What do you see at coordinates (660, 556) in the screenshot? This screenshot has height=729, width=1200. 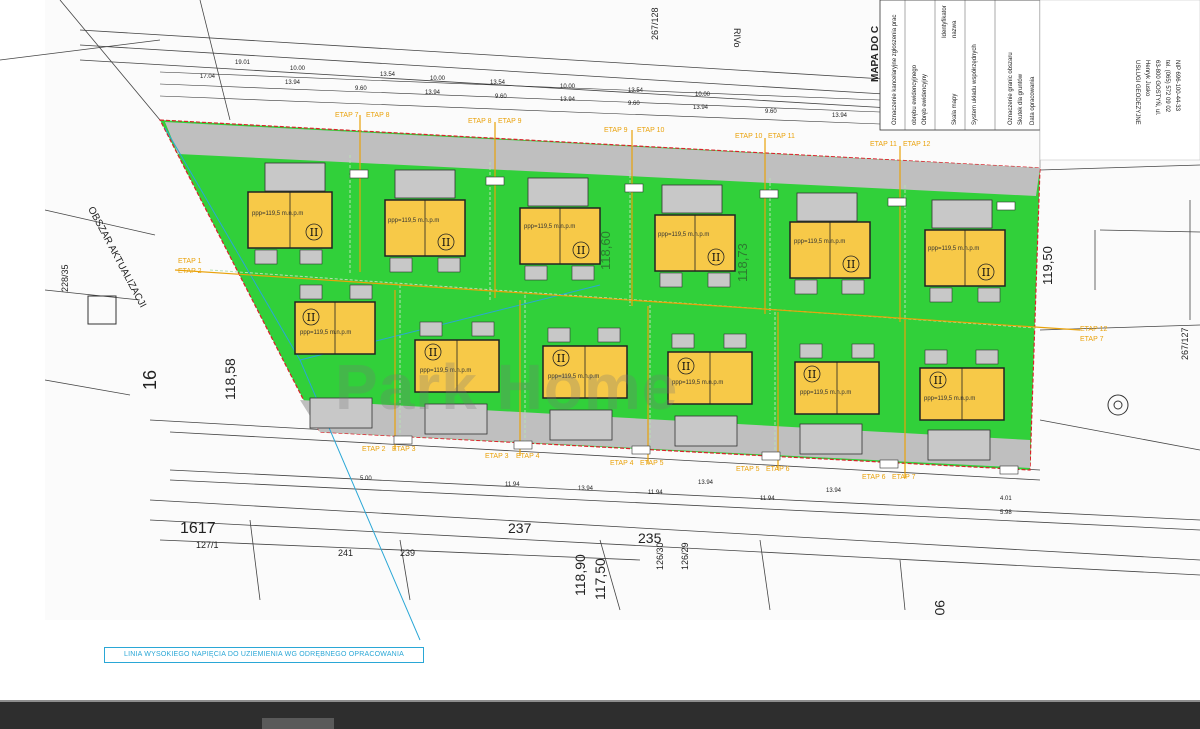 I see `num-126-30: 126/30` at bounding box center [660, 556].